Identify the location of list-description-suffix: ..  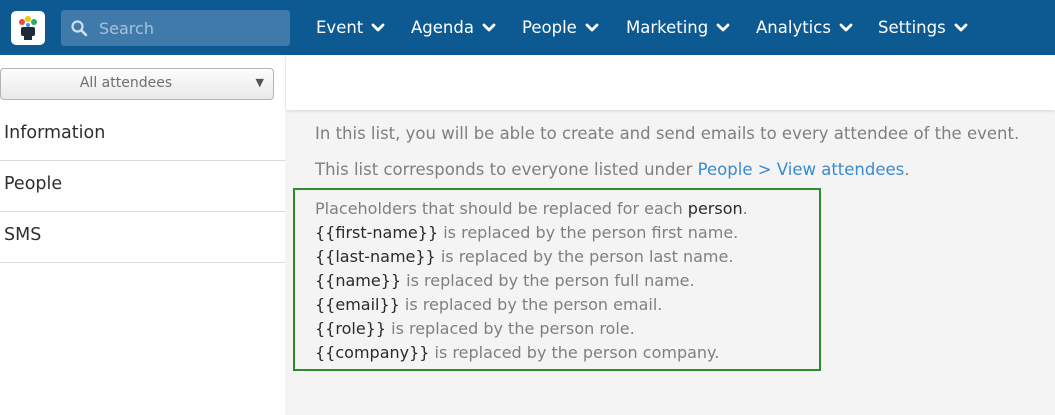
(907, 169).